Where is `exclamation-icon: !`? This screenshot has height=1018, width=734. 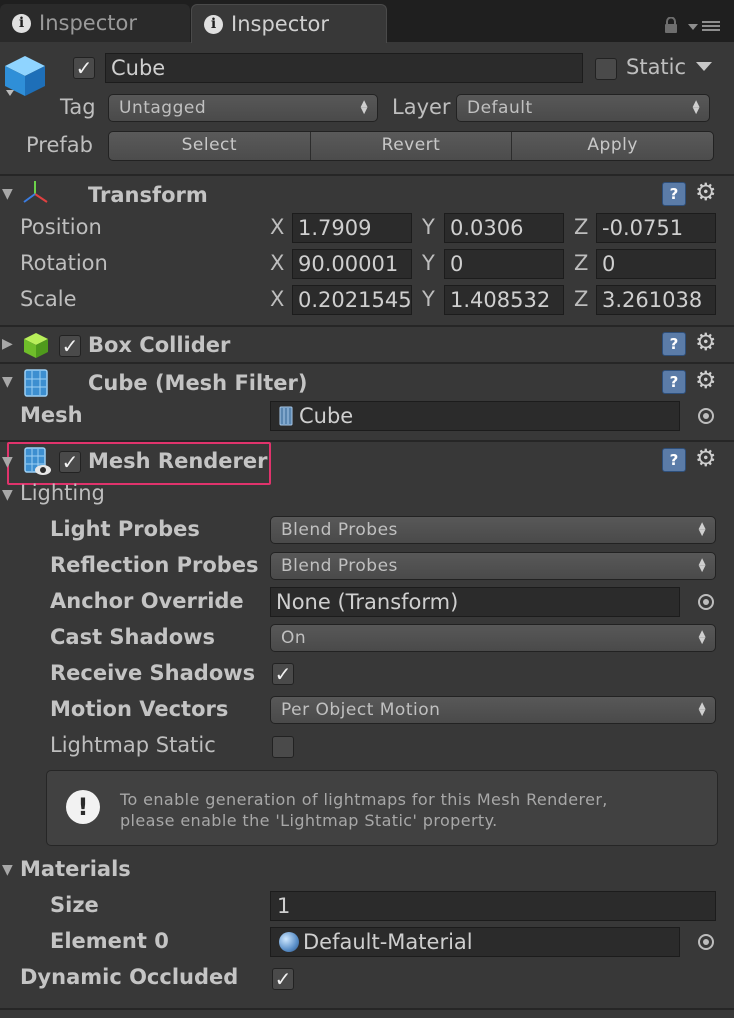
exclamation-icon: ! is located at coordinates (83, 807).